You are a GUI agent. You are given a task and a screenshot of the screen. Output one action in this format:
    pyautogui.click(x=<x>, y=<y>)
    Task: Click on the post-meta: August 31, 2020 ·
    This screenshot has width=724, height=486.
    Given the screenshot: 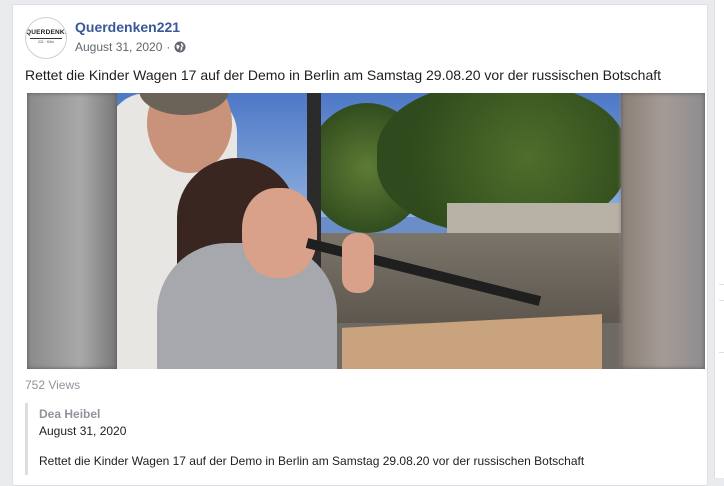 What is the action you would take?
    pyautogui.click(x=130, y=47)
    